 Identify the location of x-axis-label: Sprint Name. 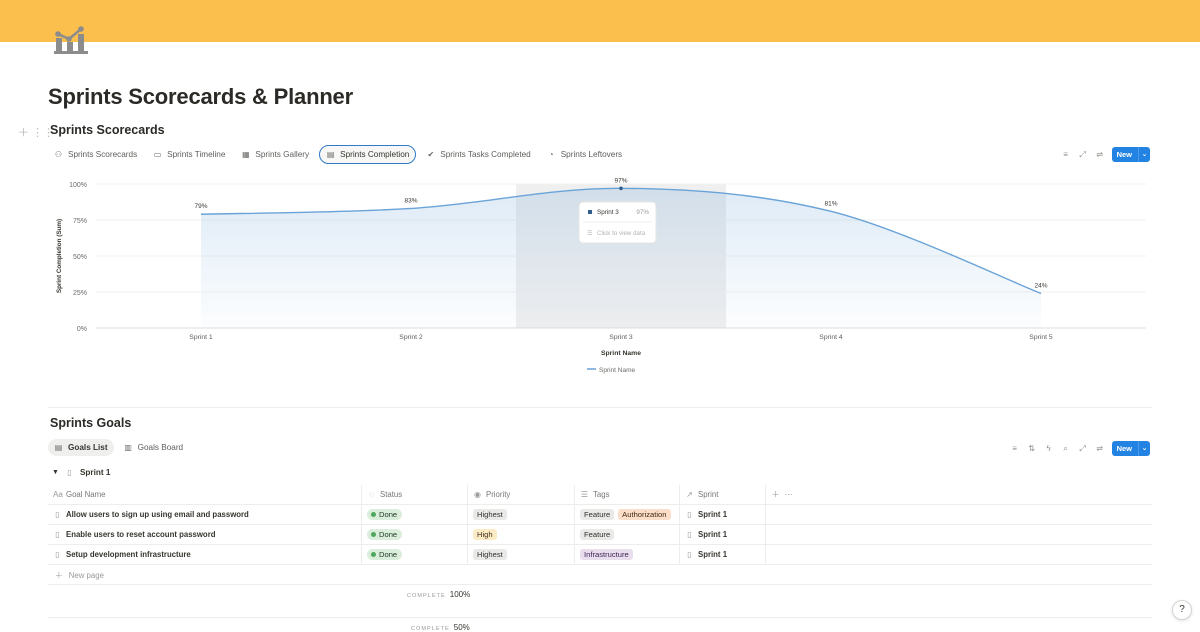
(621, 353).